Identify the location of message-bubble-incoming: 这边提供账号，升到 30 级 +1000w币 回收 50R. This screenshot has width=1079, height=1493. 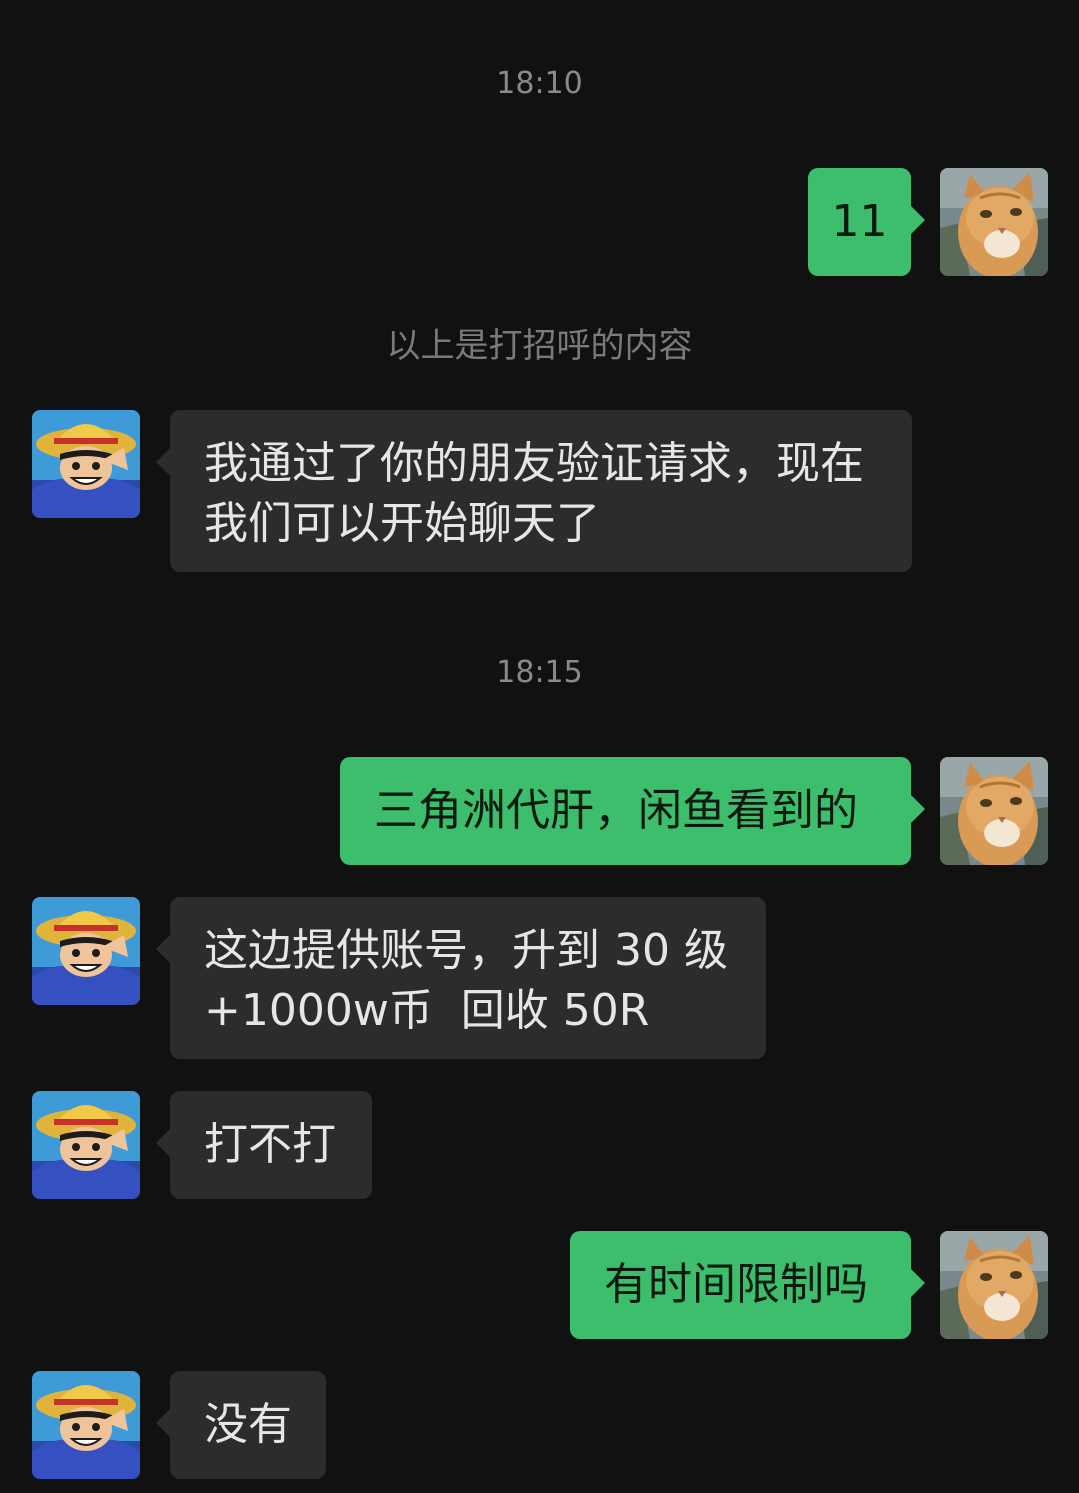
(461, 978).